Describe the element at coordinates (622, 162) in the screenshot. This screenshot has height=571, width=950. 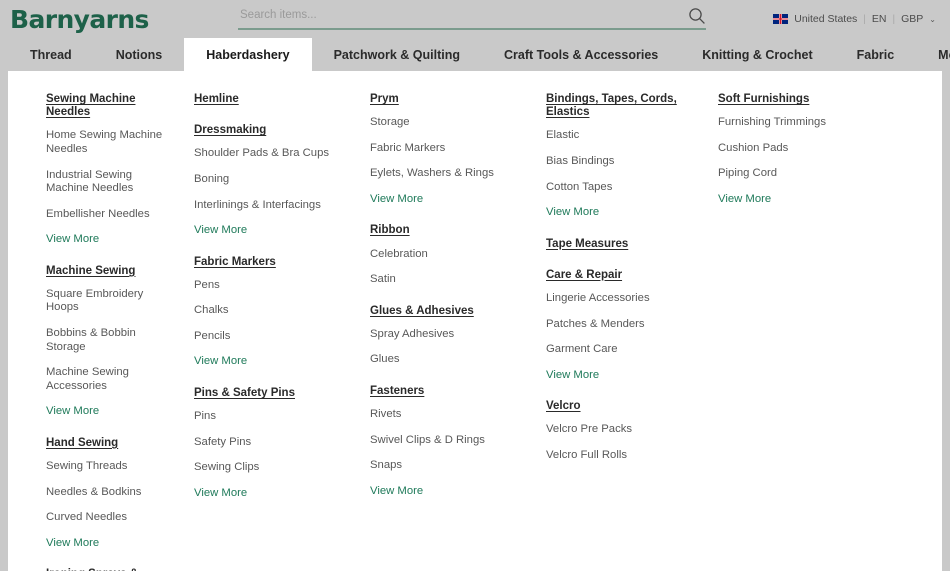
I see `menu-item: Bias Bindings` at that location.